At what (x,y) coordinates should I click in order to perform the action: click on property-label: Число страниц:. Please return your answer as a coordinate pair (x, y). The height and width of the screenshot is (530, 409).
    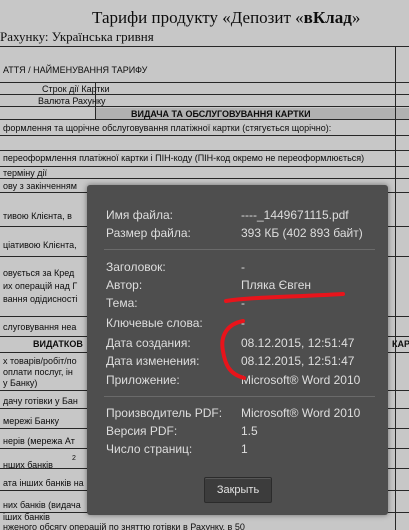
    Looking at the image, I should click on (149, 449).